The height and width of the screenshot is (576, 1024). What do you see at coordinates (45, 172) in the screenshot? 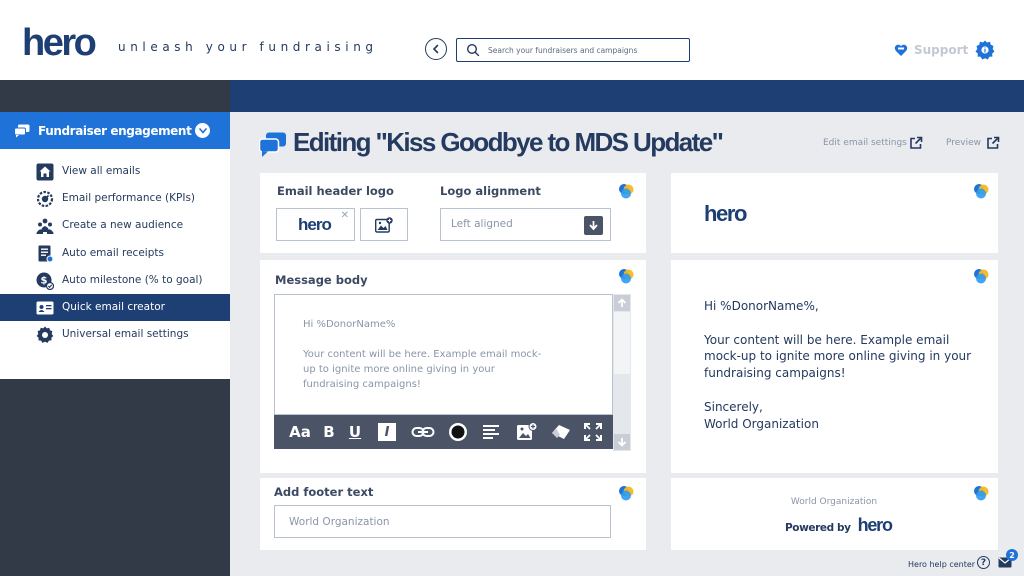
I see `home-icon` at bounding box center [45, 172].